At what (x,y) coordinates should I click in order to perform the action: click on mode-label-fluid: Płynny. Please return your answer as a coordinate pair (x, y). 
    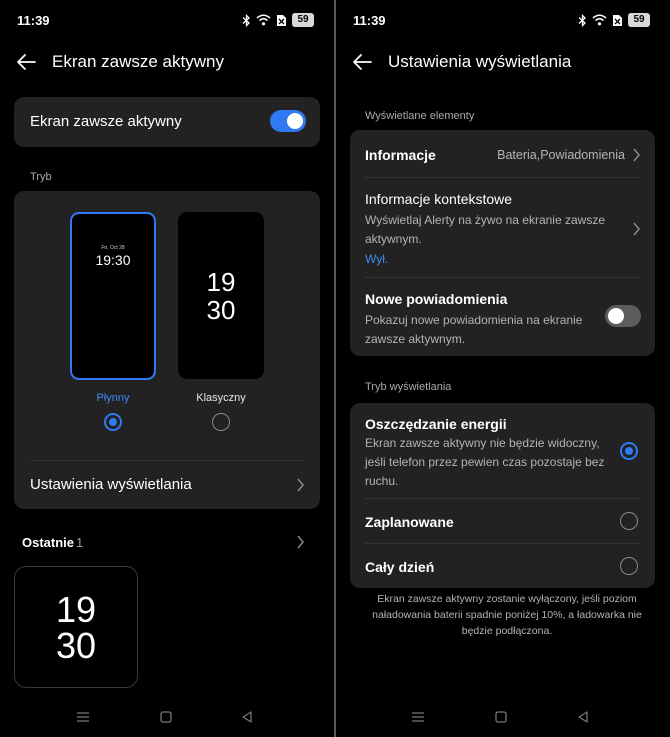
    Looking at the image, I should click on (113, 398).